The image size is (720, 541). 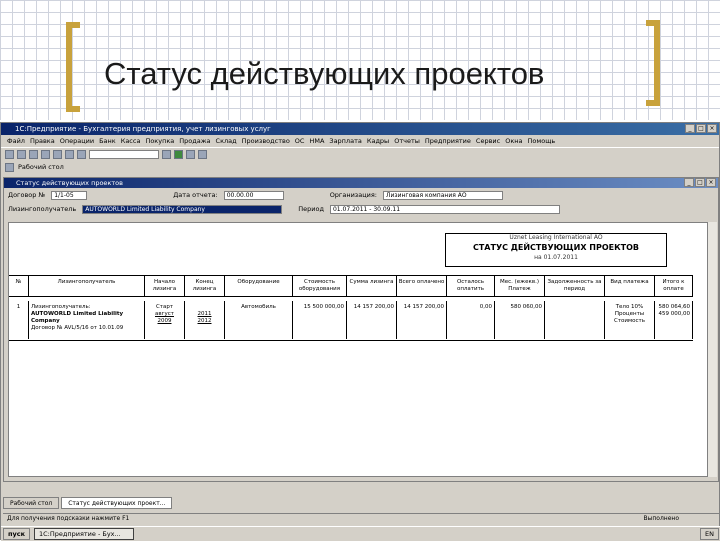 I want to click on find-icon, so click(x=166, y=154).